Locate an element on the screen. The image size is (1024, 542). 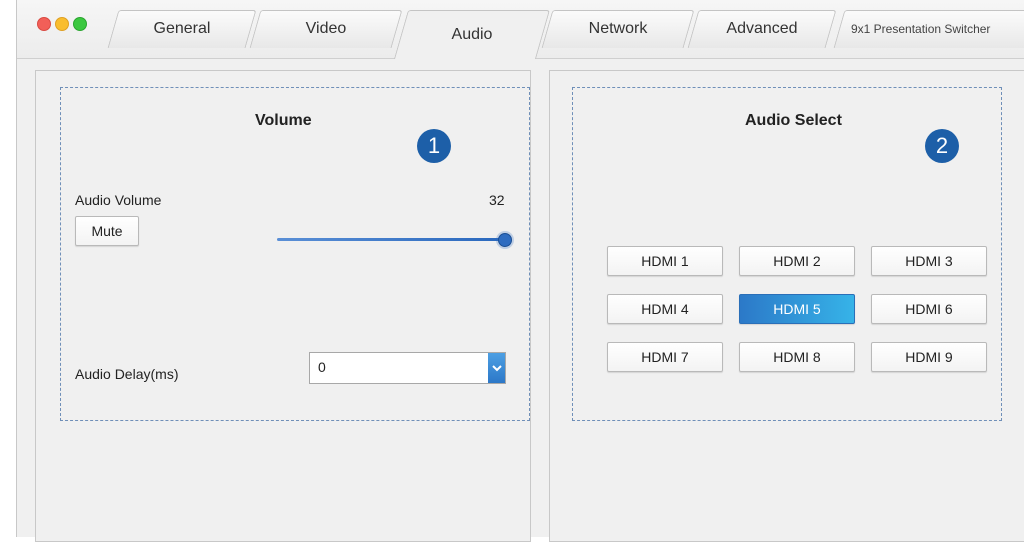
volume-title: Volume is located at coordinates (283, 120).